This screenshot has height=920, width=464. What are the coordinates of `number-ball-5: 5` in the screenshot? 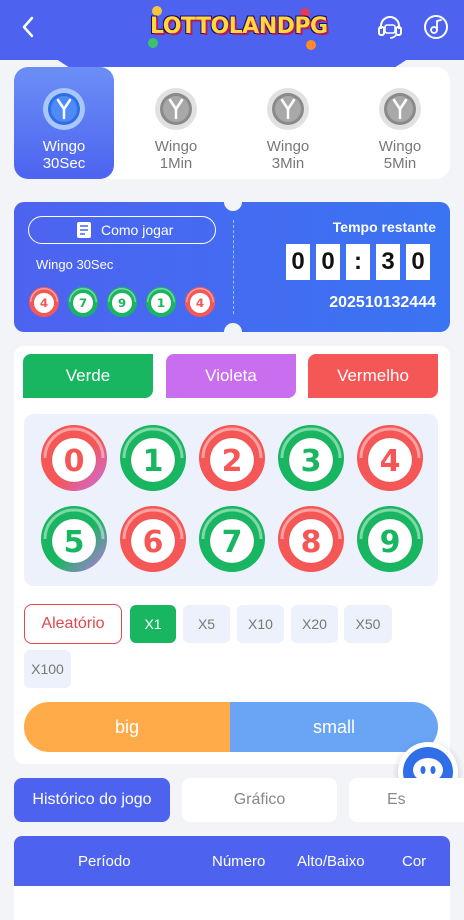 It's located at (74, 539).